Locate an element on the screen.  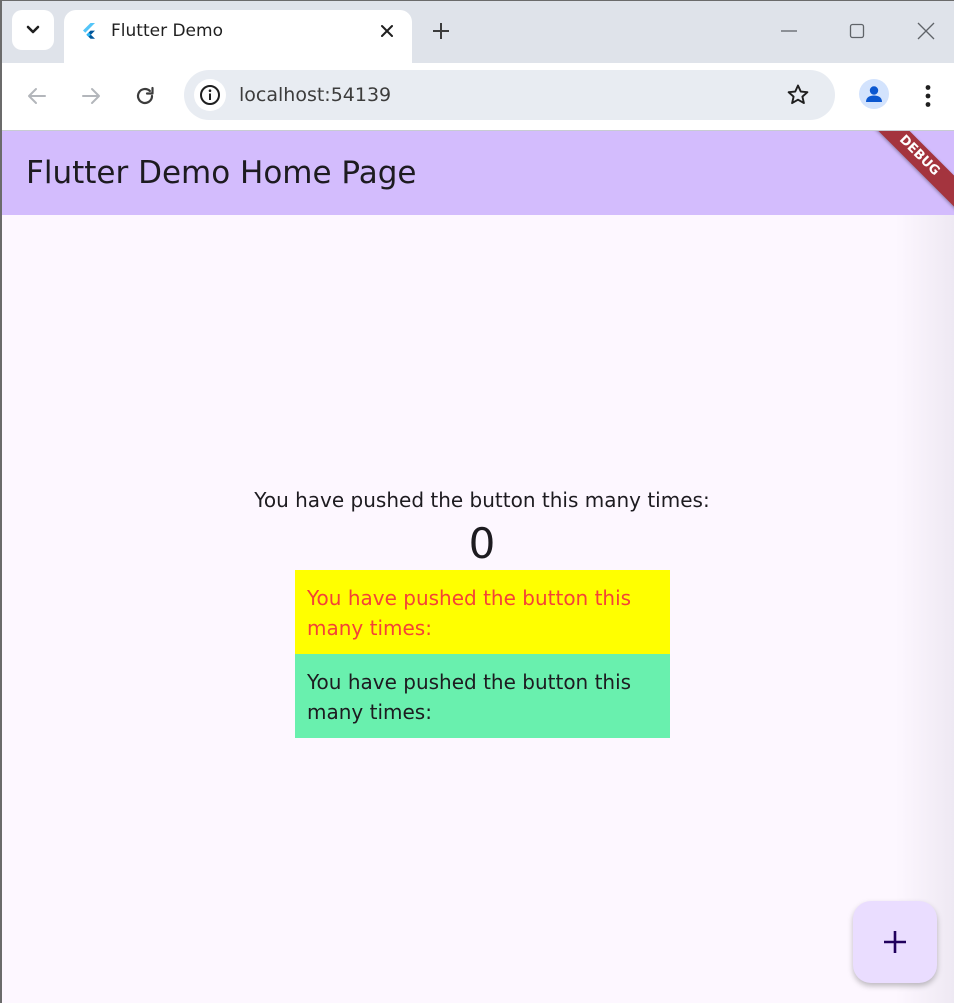
increment-fab-button is located at coordinates (895, 942).